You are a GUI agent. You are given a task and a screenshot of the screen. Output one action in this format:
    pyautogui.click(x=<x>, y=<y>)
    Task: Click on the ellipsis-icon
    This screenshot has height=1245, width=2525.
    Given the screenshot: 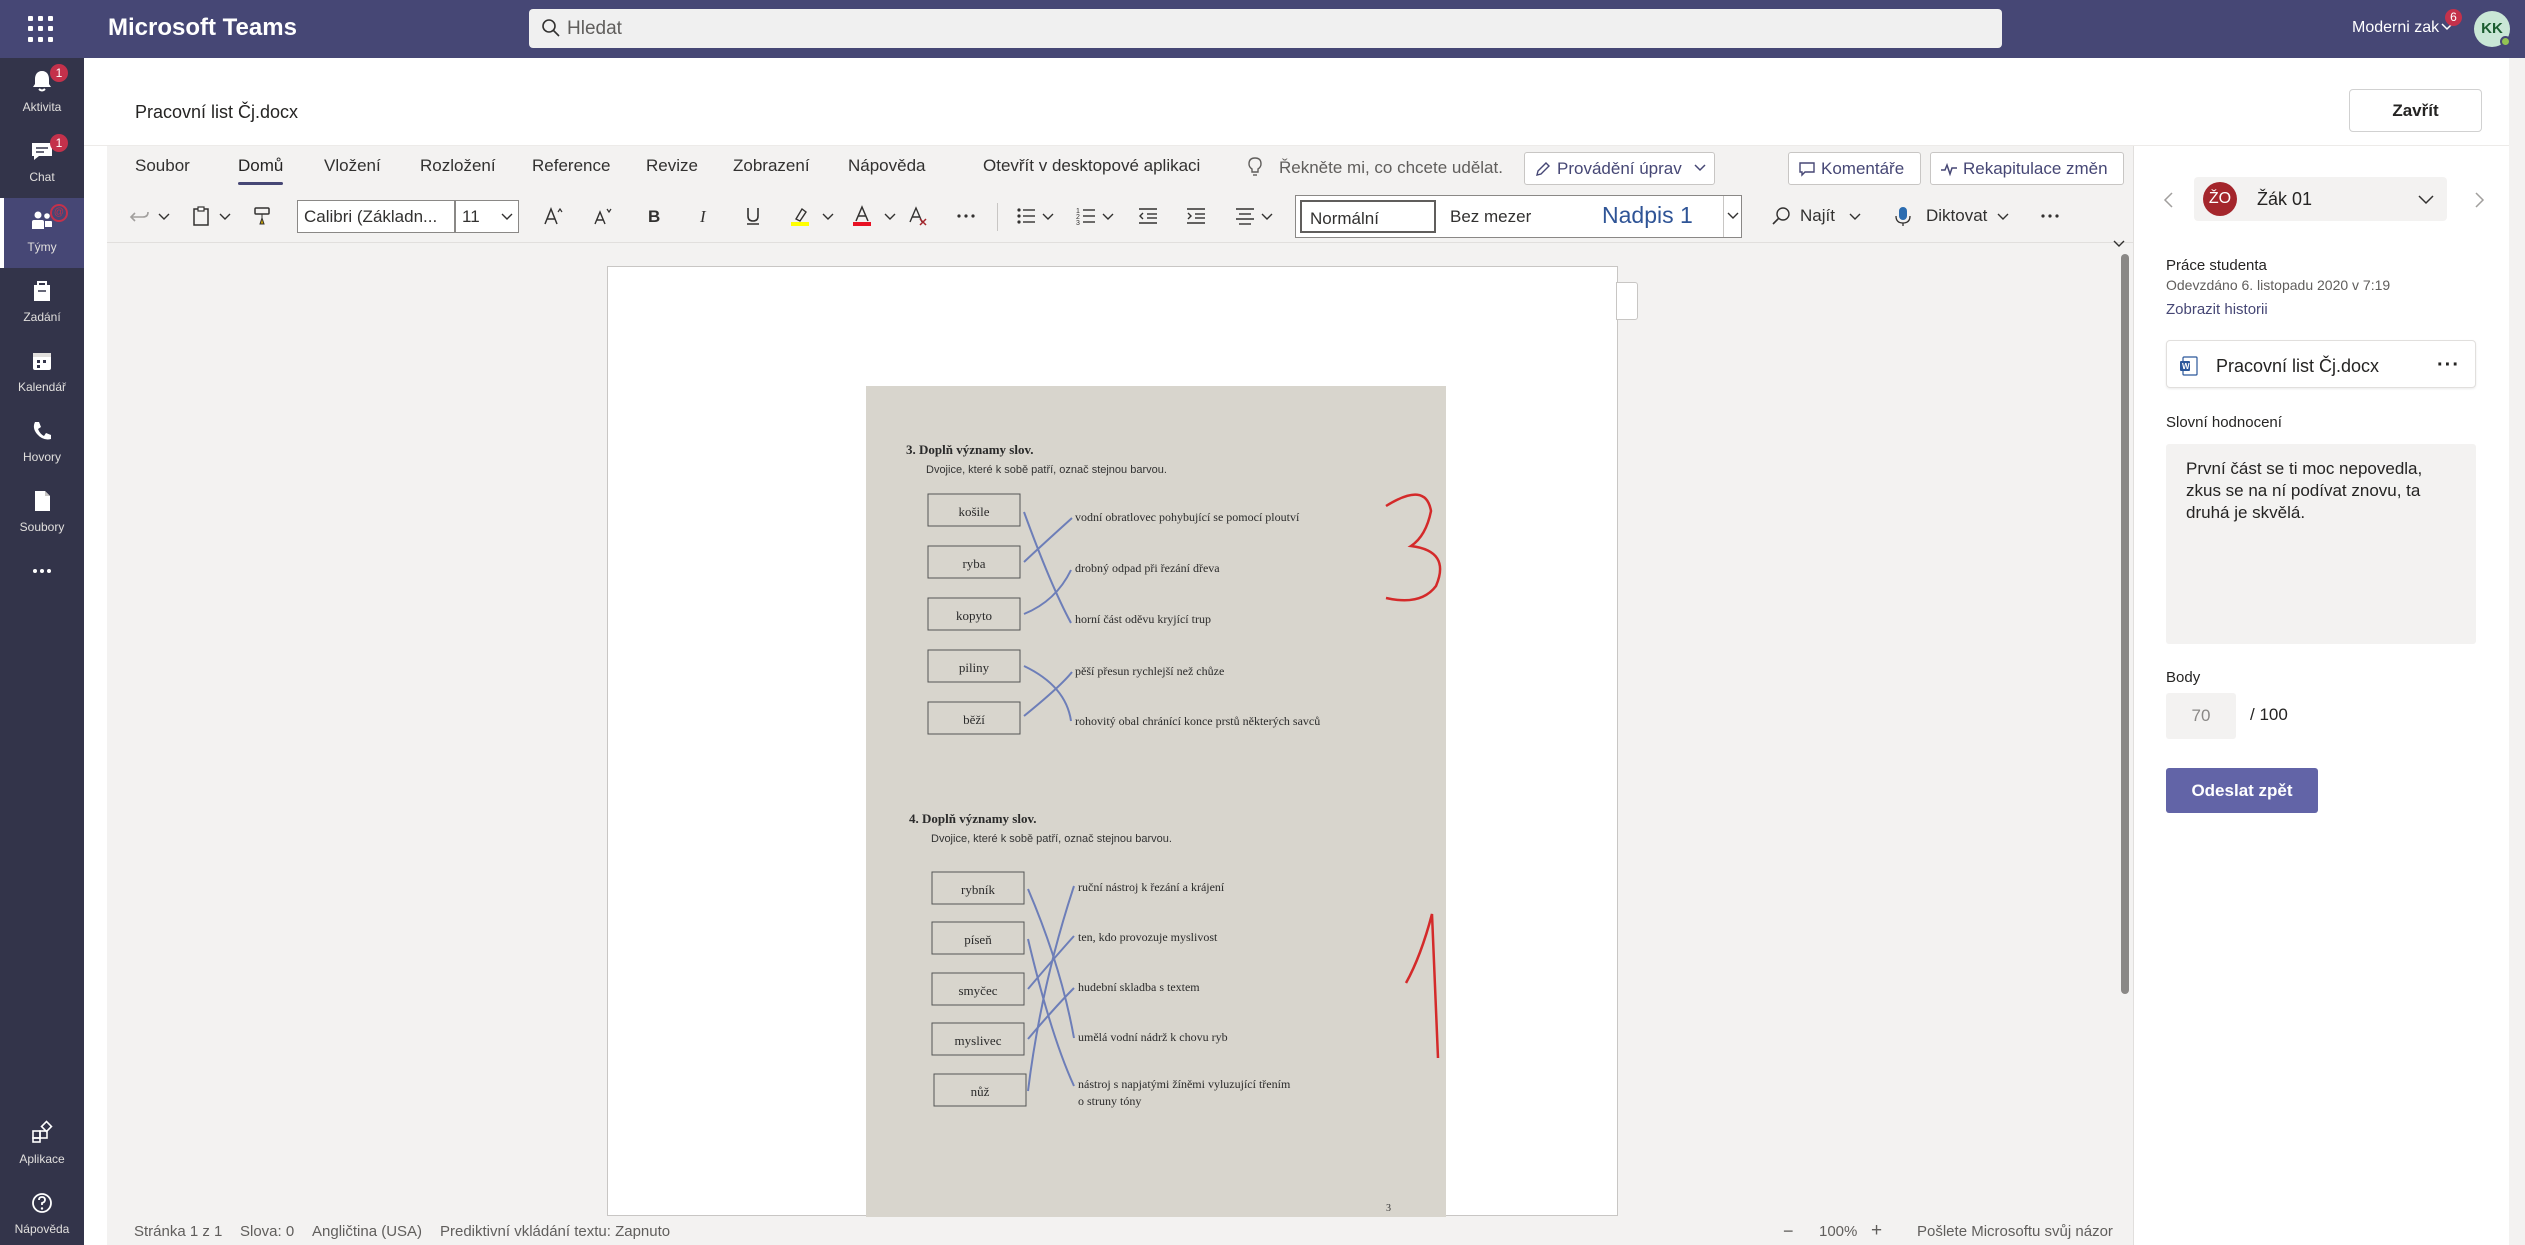 What is the action you would take?
    pyautogui.click(x=2050, y=216)
    